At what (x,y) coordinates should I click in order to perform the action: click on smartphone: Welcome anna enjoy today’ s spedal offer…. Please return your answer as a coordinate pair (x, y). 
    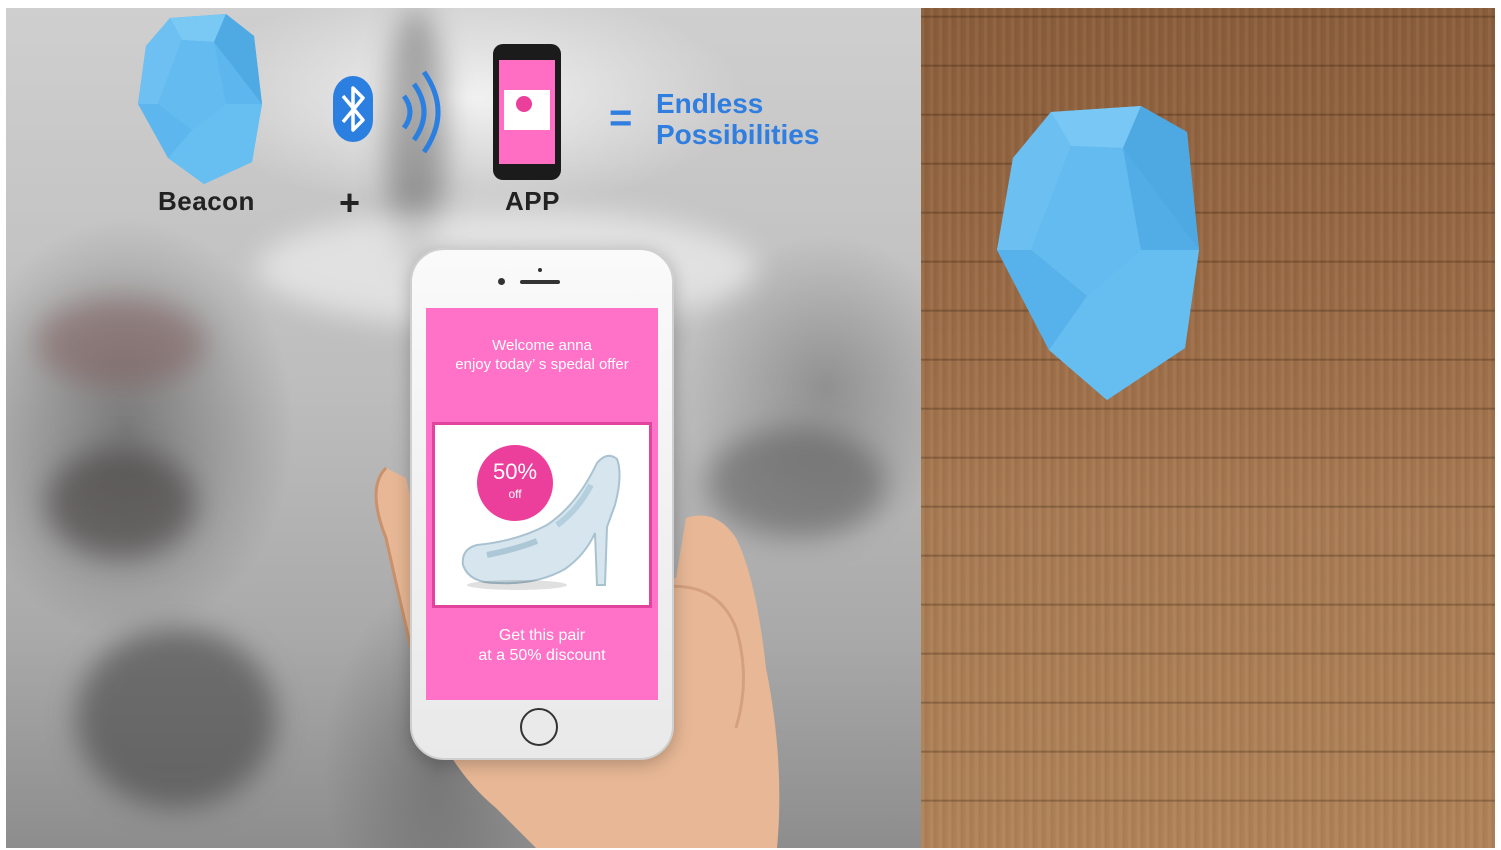
    Looking at the image, I should click on (542, 504).